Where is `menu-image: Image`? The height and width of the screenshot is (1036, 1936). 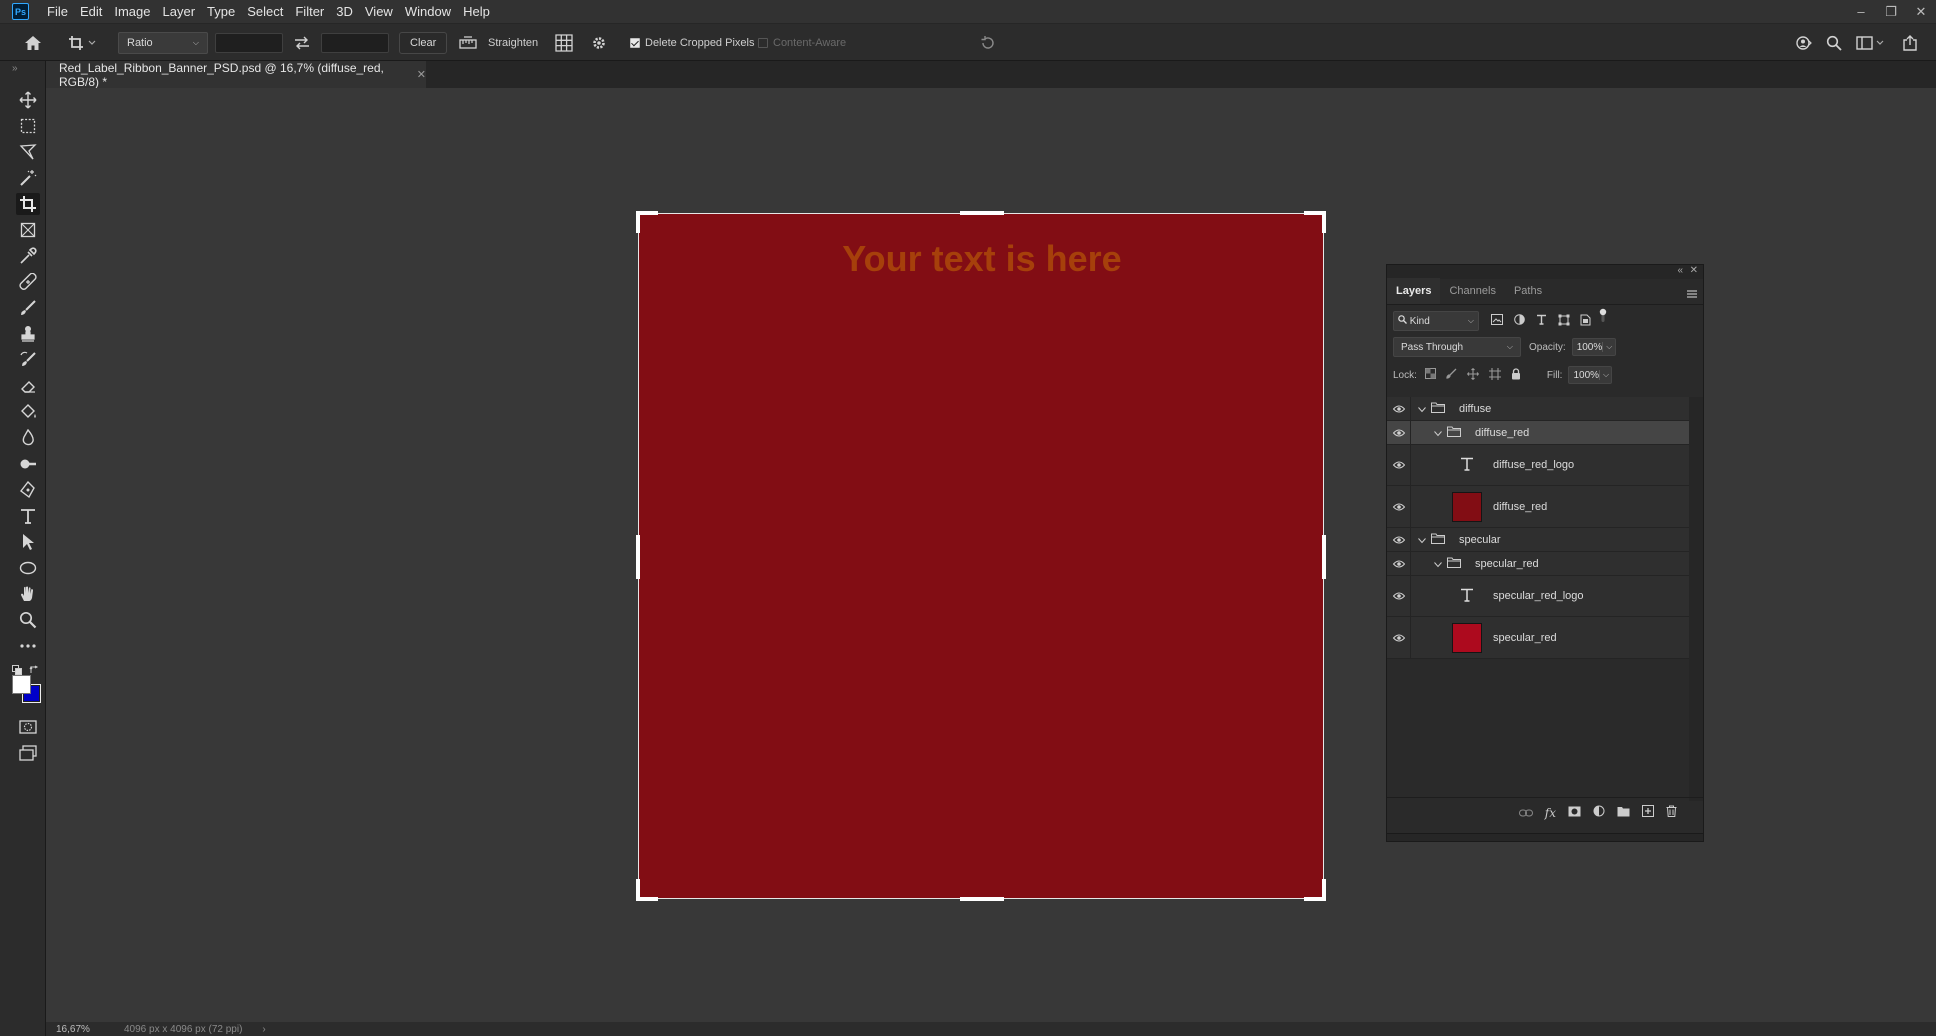
menu-image: Image is located at coordinates (132, 11).